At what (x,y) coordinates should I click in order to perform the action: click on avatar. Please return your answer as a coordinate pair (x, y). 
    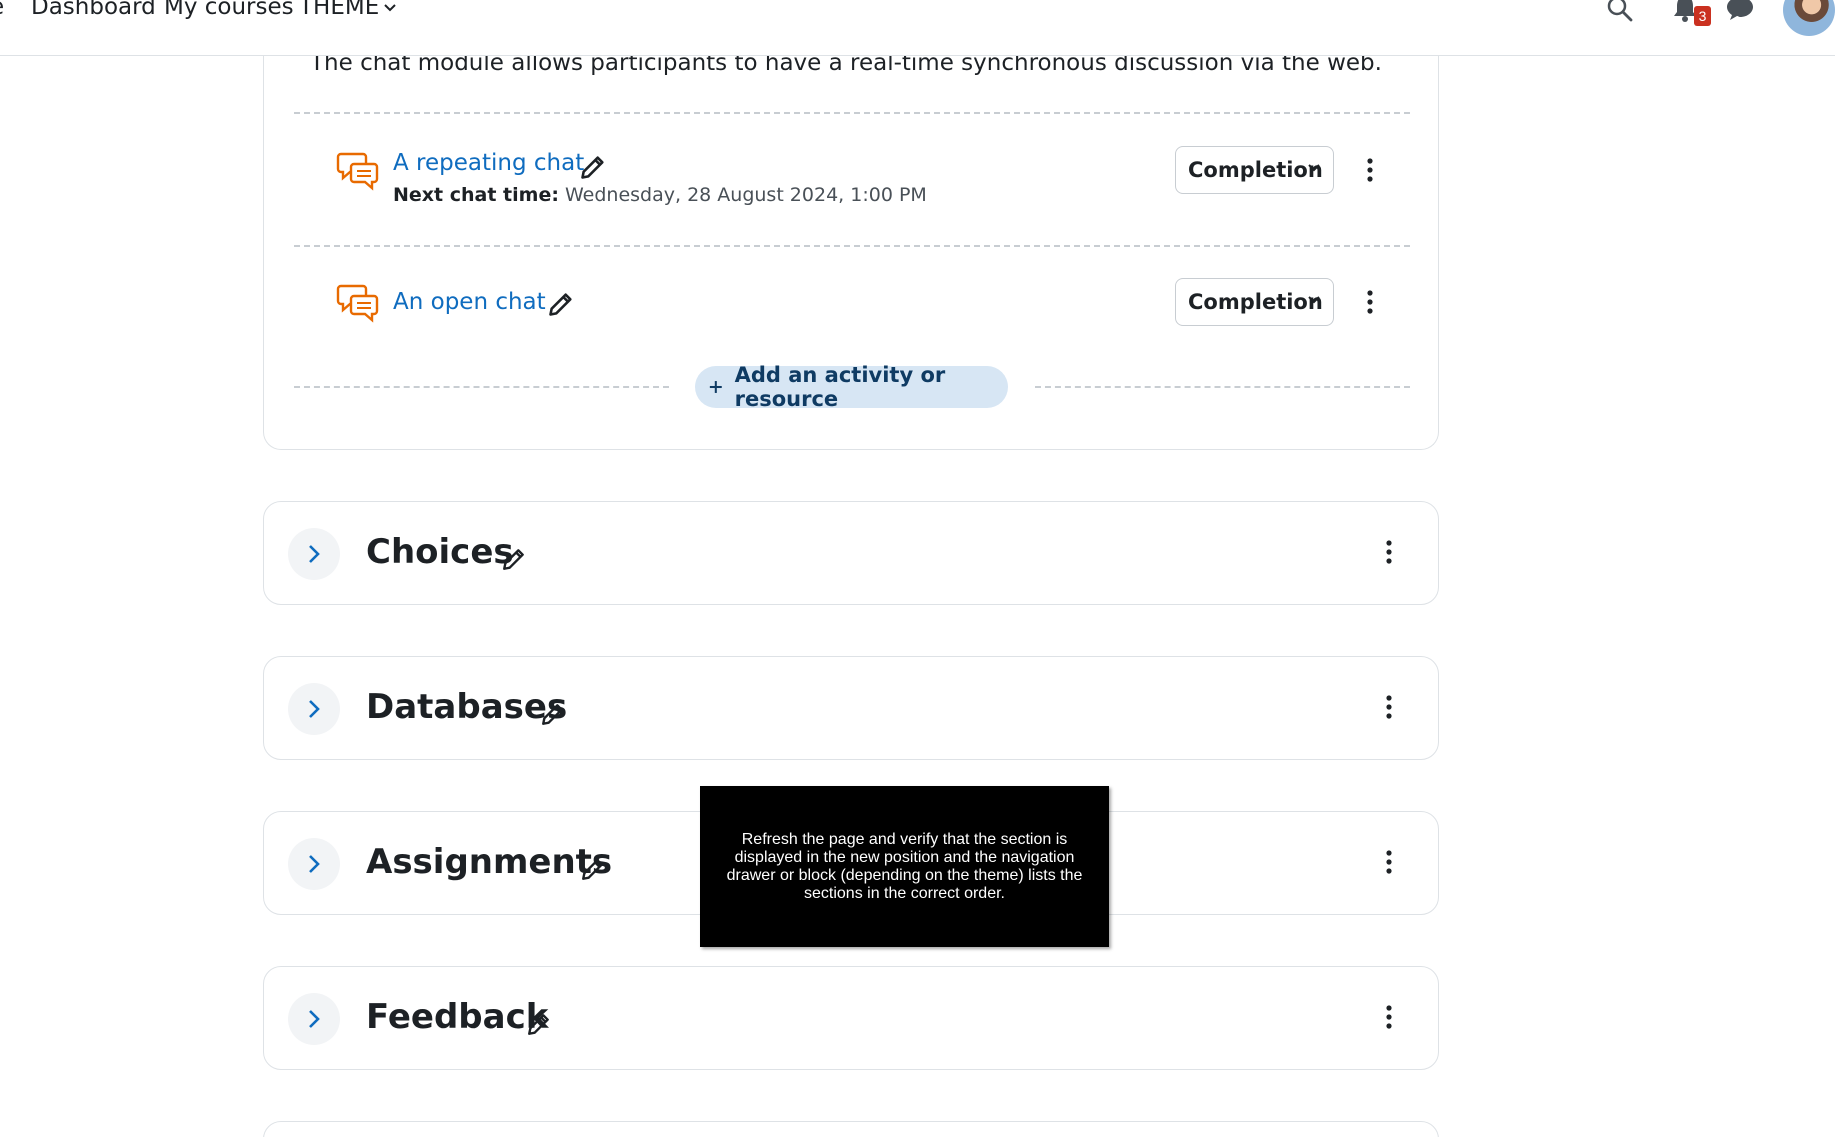
    Looking at the image, I should click on (1809, 18).